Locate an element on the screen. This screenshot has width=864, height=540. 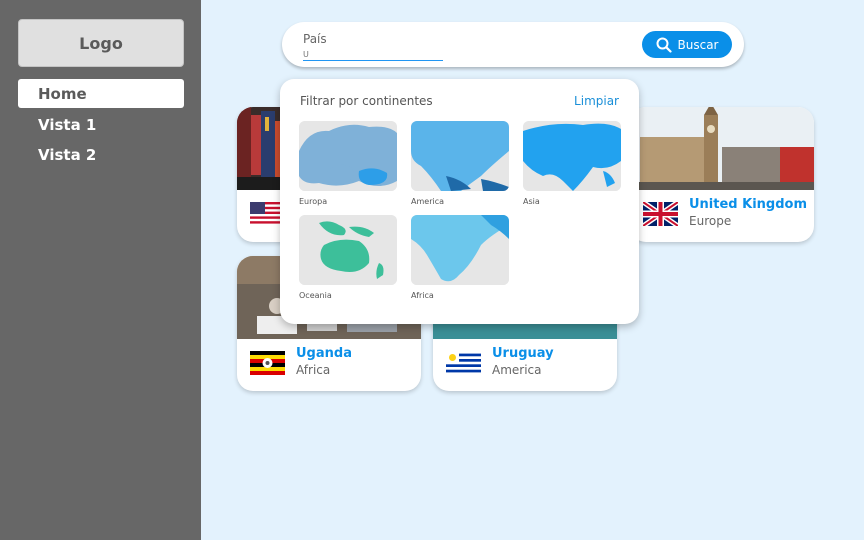
america-map-icon is located at coordinates (460, 156).